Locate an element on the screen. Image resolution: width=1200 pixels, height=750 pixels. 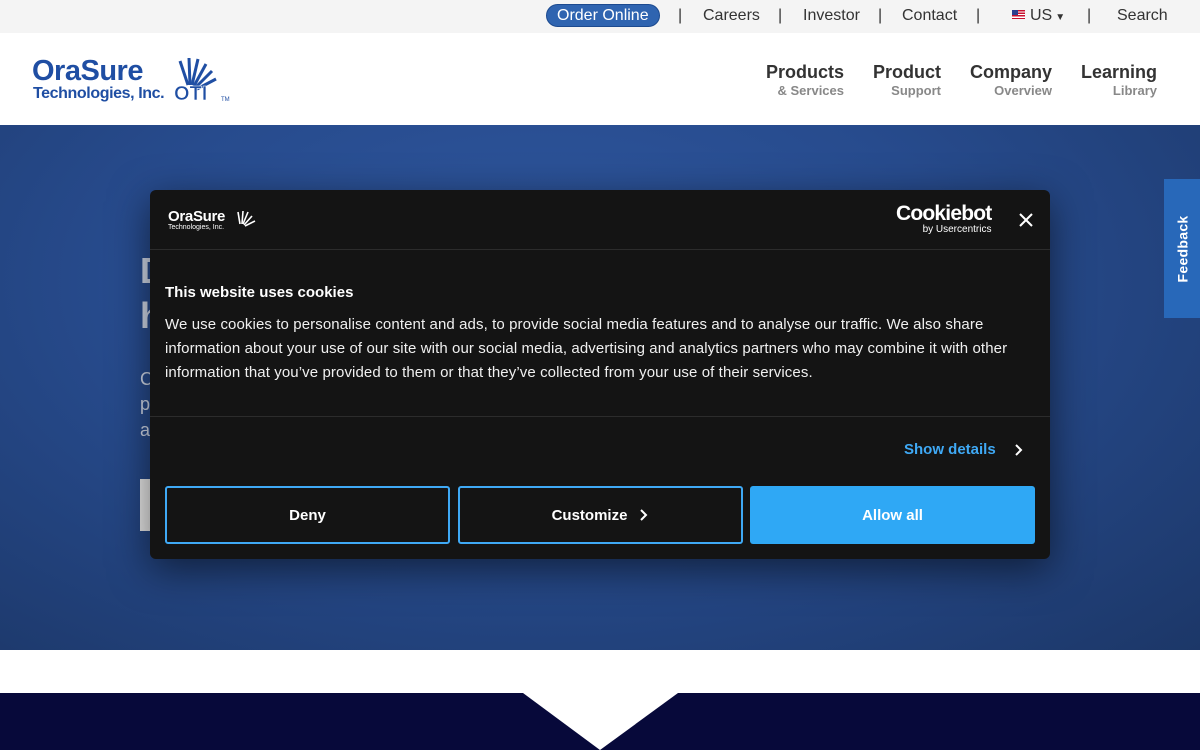
deny-button: Deny is located at coordinates (307, 515).